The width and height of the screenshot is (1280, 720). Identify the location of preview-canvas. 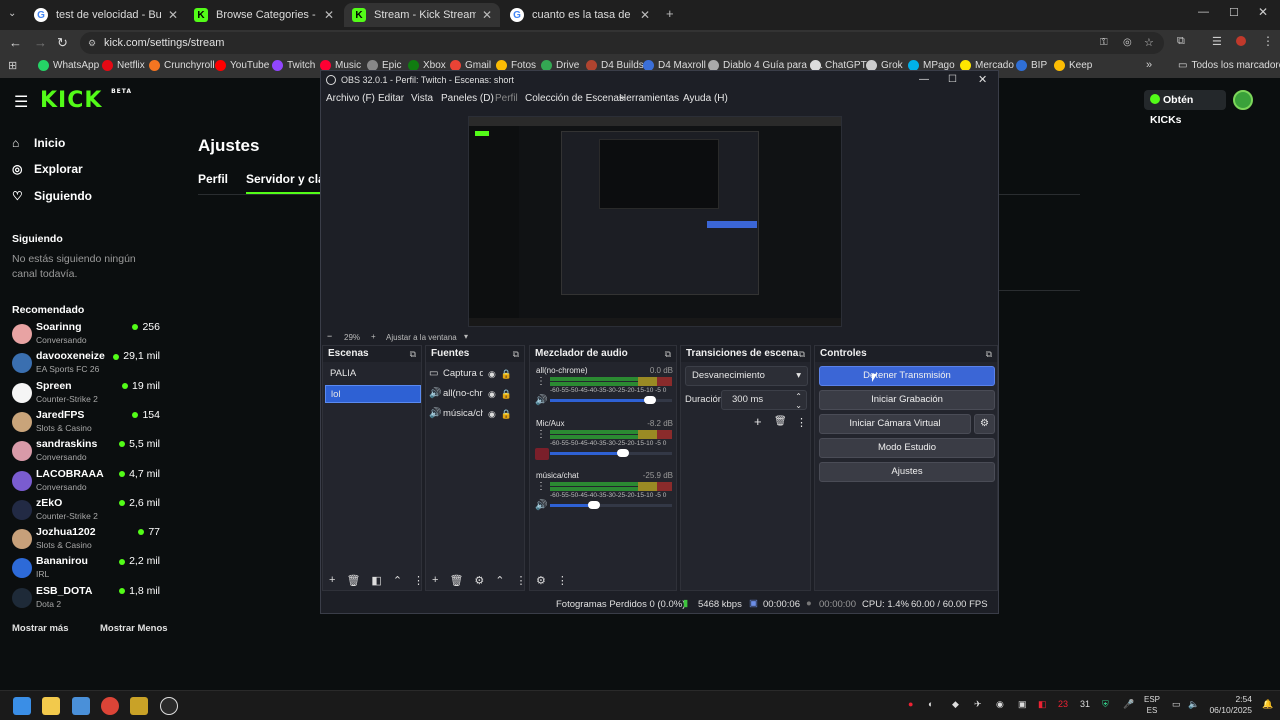
(655, 221).